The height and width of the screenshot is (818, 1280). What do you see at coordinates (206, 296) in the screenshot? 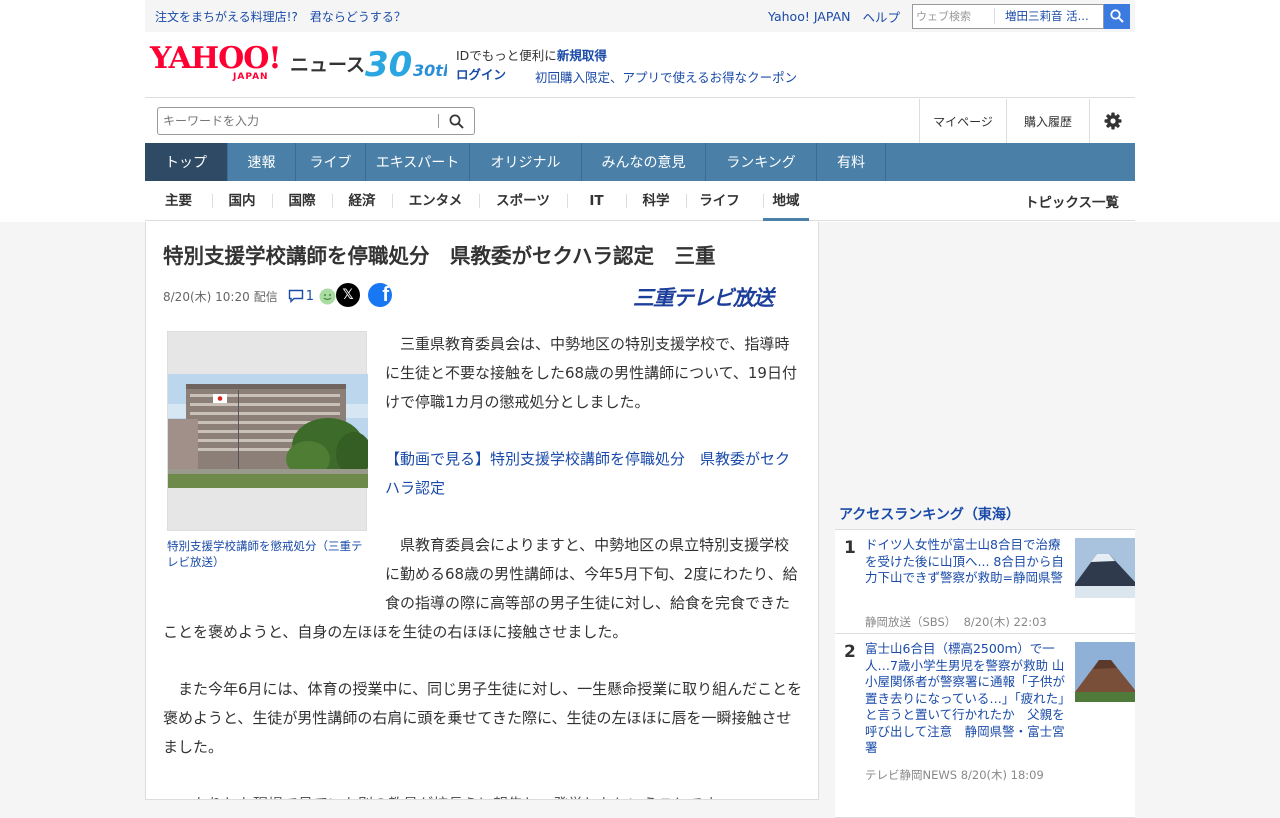
I see `article-date: 8/20(木) 10:20` at bounding box center [206, 296].